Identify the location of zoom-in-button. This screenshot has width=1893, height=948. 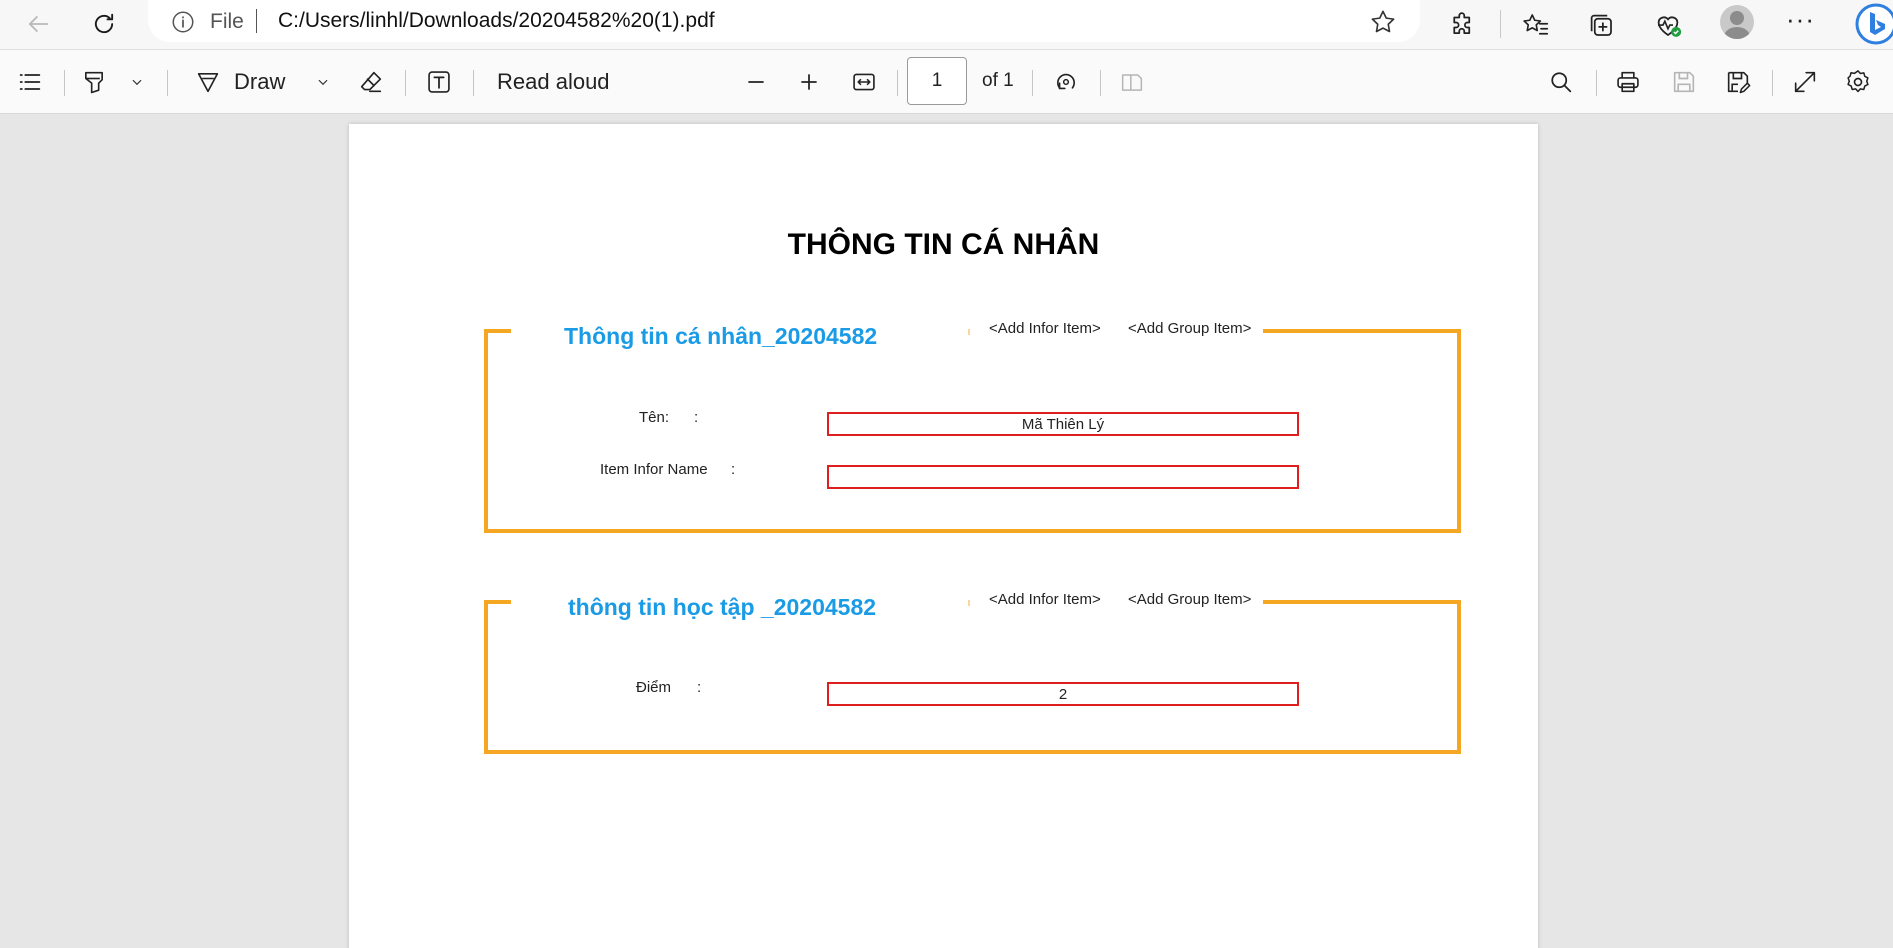
(809, 82).